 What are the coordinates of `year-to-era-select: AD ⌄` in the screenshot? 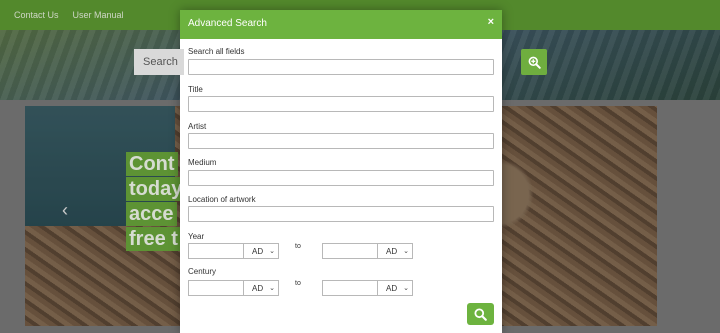 It's located at (395, 251).